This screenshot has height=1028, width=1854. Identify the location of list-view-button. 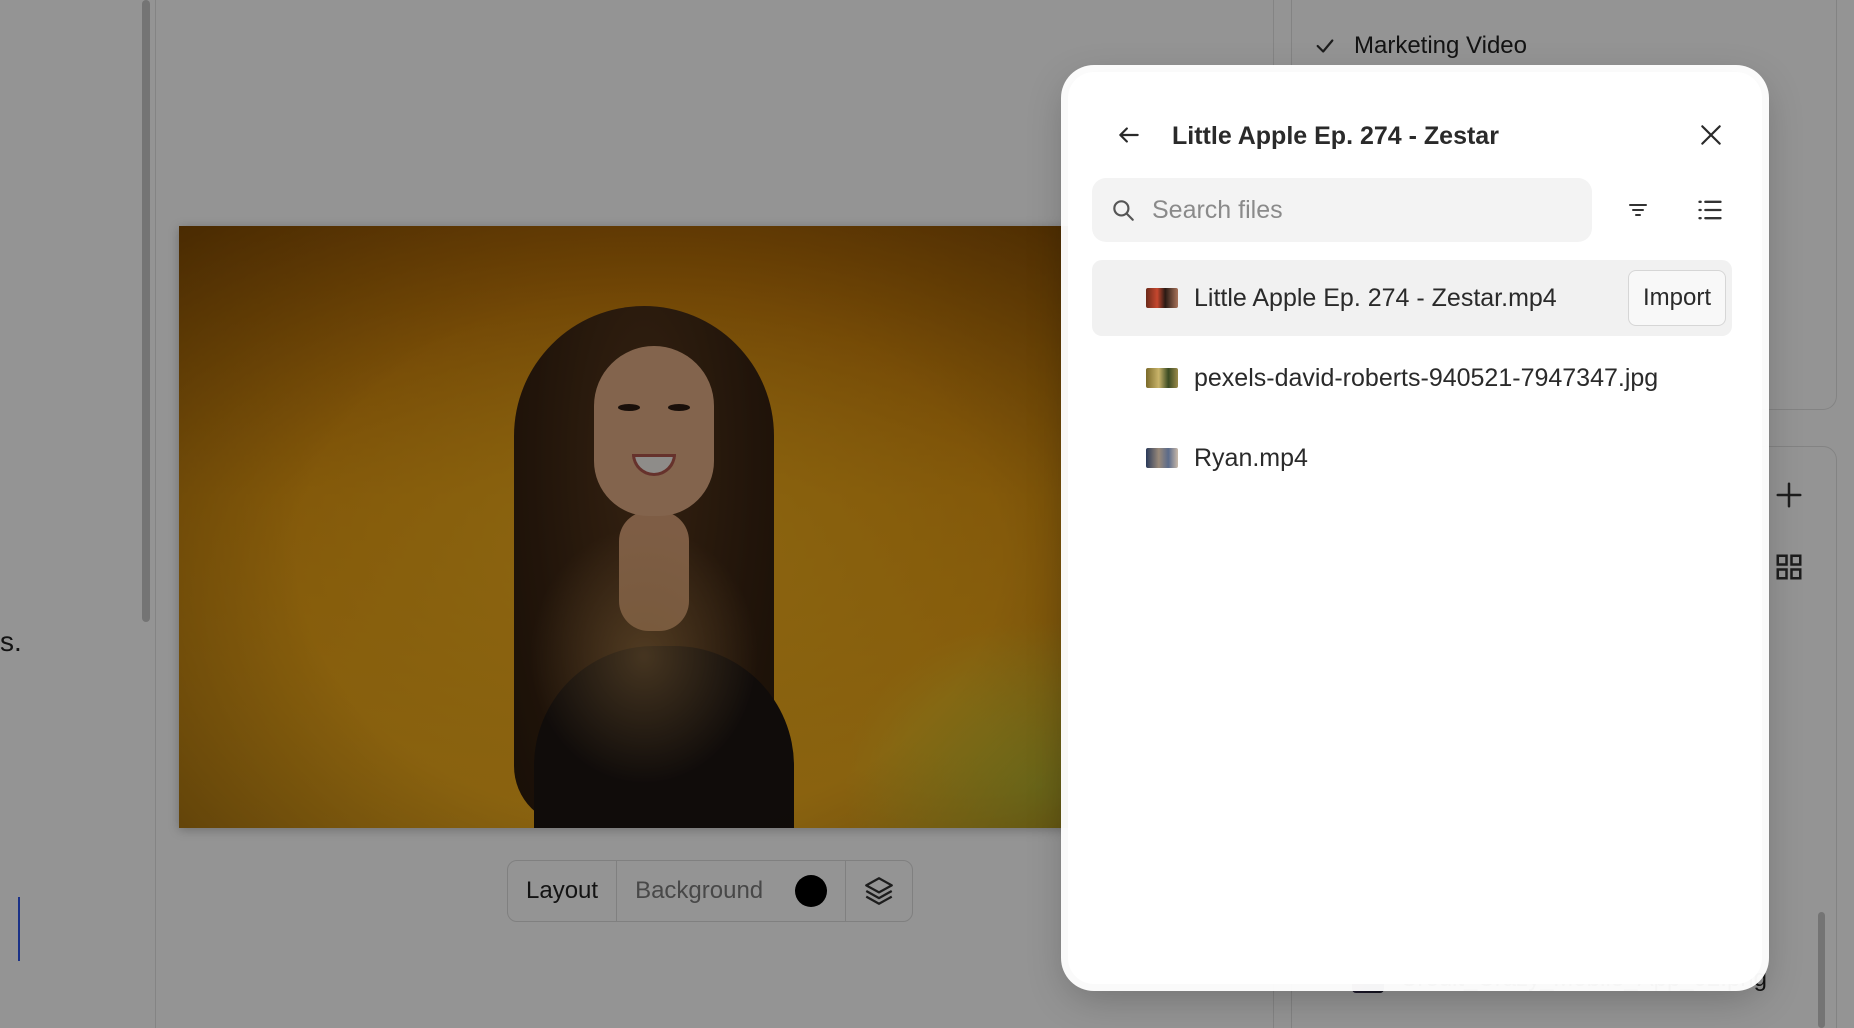
(1710, 210).